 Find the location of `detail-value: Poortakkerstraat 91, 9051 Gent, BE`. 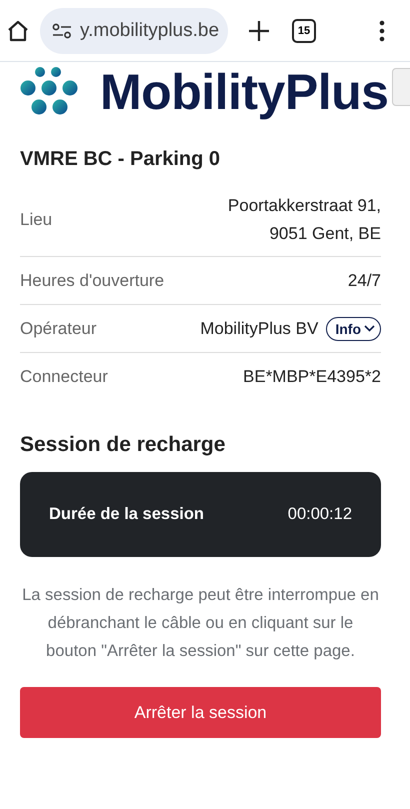

detail-value: Poortakkerstraat 91, 9051 Gent, BE is located at coordinates (304, 220).